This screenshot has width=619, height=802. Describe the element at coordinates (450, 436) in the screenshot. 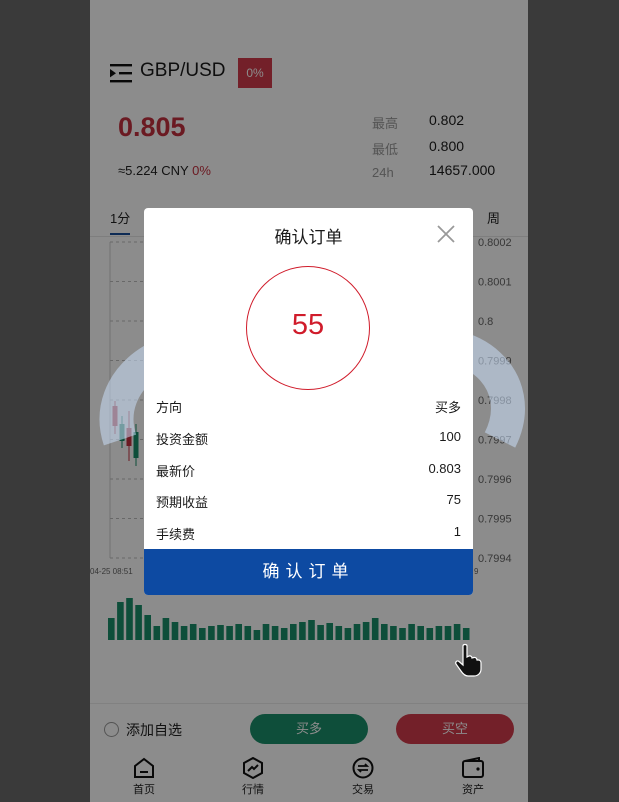

I see `row-value: 100` at that location.